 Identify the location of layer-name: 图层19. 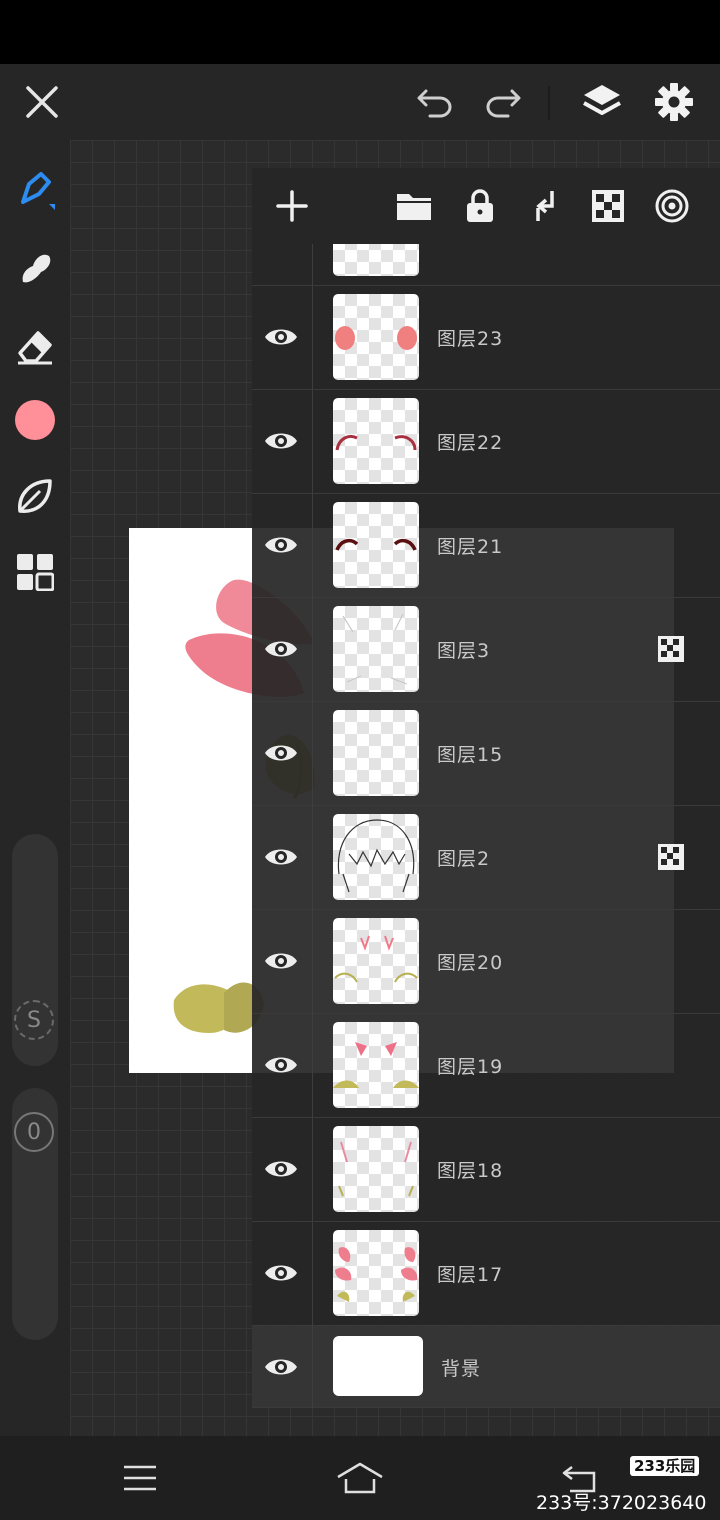
(470, 1067).